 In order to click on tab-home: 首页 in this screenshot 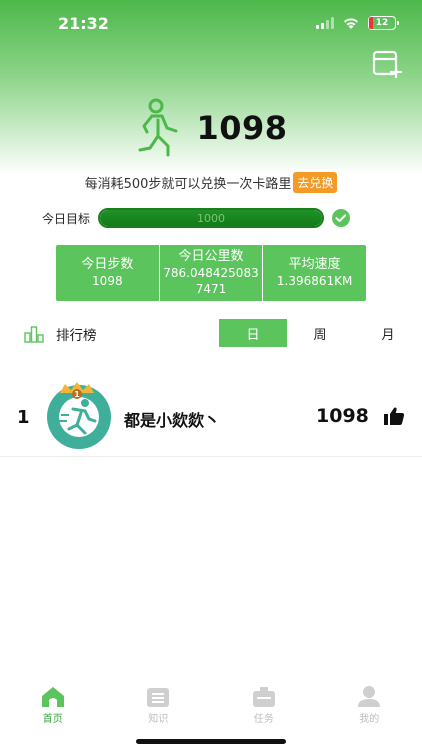, I will do `click(53, 705)`.